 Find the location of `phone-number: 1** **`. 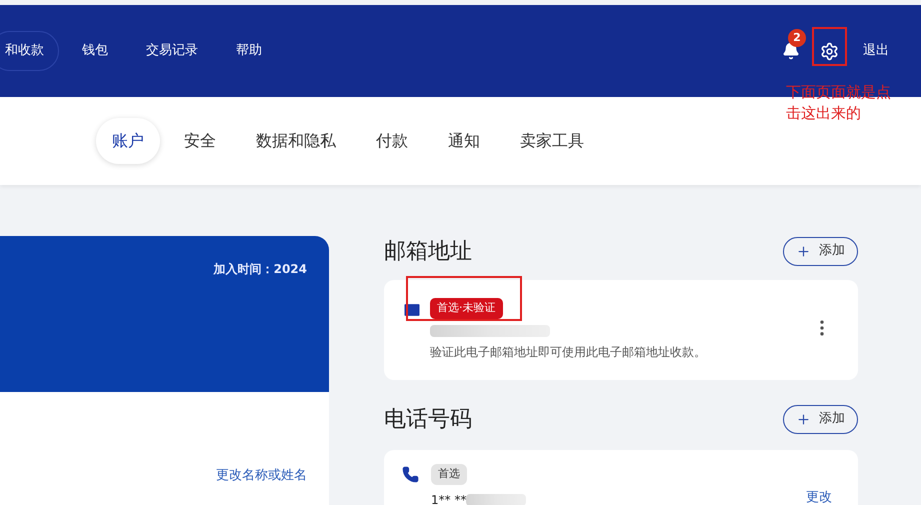

phone-number: 1** ** is located at coordinates (448, 498).